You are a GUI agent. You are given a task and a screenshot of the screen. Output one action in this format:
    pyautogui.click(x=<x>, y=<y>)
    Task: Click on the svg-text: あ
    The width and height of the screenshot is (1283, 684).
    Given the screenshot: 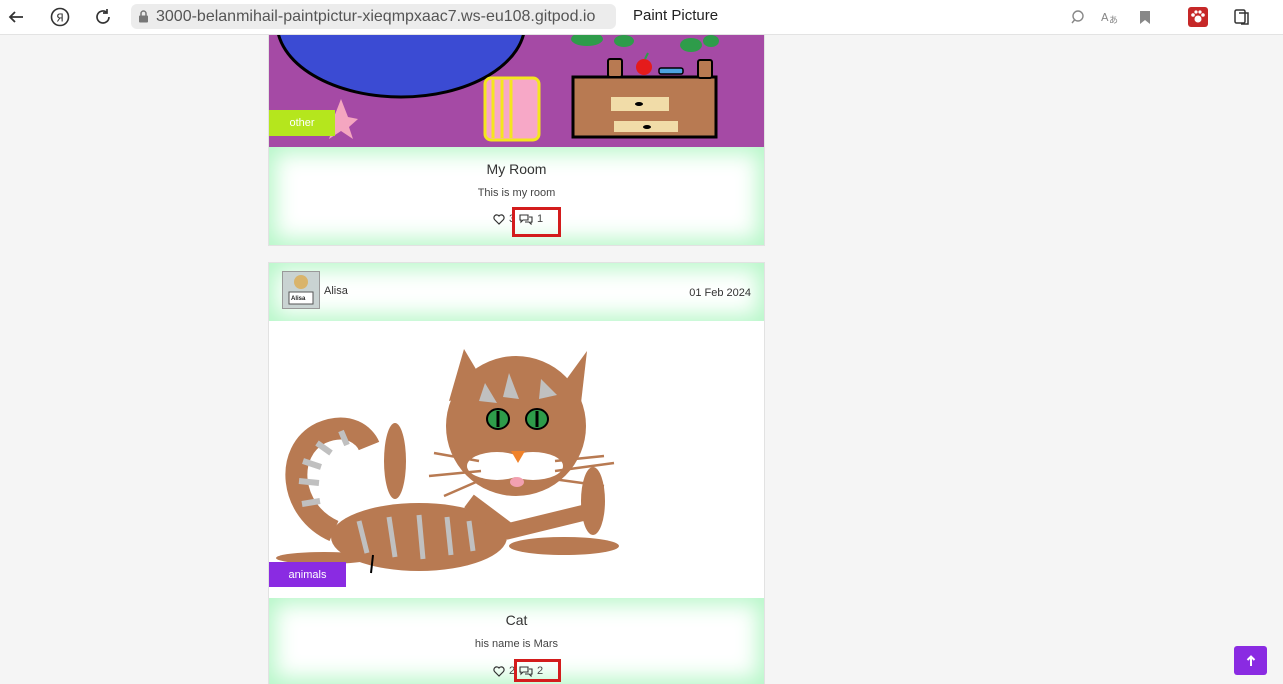 What is the action you would take?
    pyautogui.click(x=1113, y=20)
    